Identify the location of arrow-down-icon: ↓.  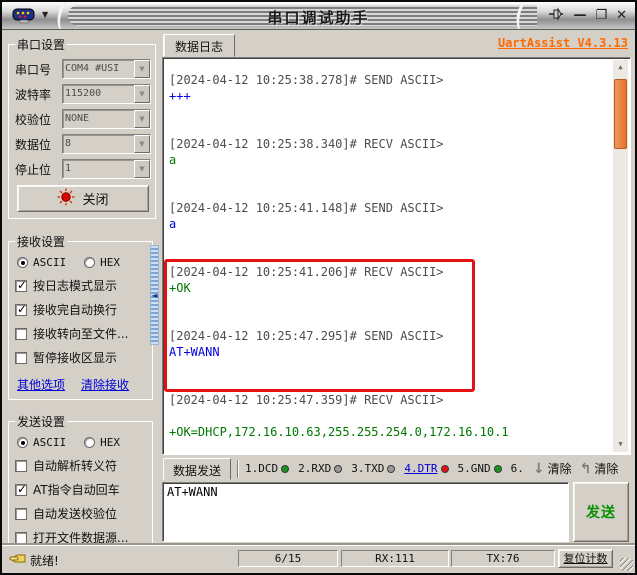
(538, 468).